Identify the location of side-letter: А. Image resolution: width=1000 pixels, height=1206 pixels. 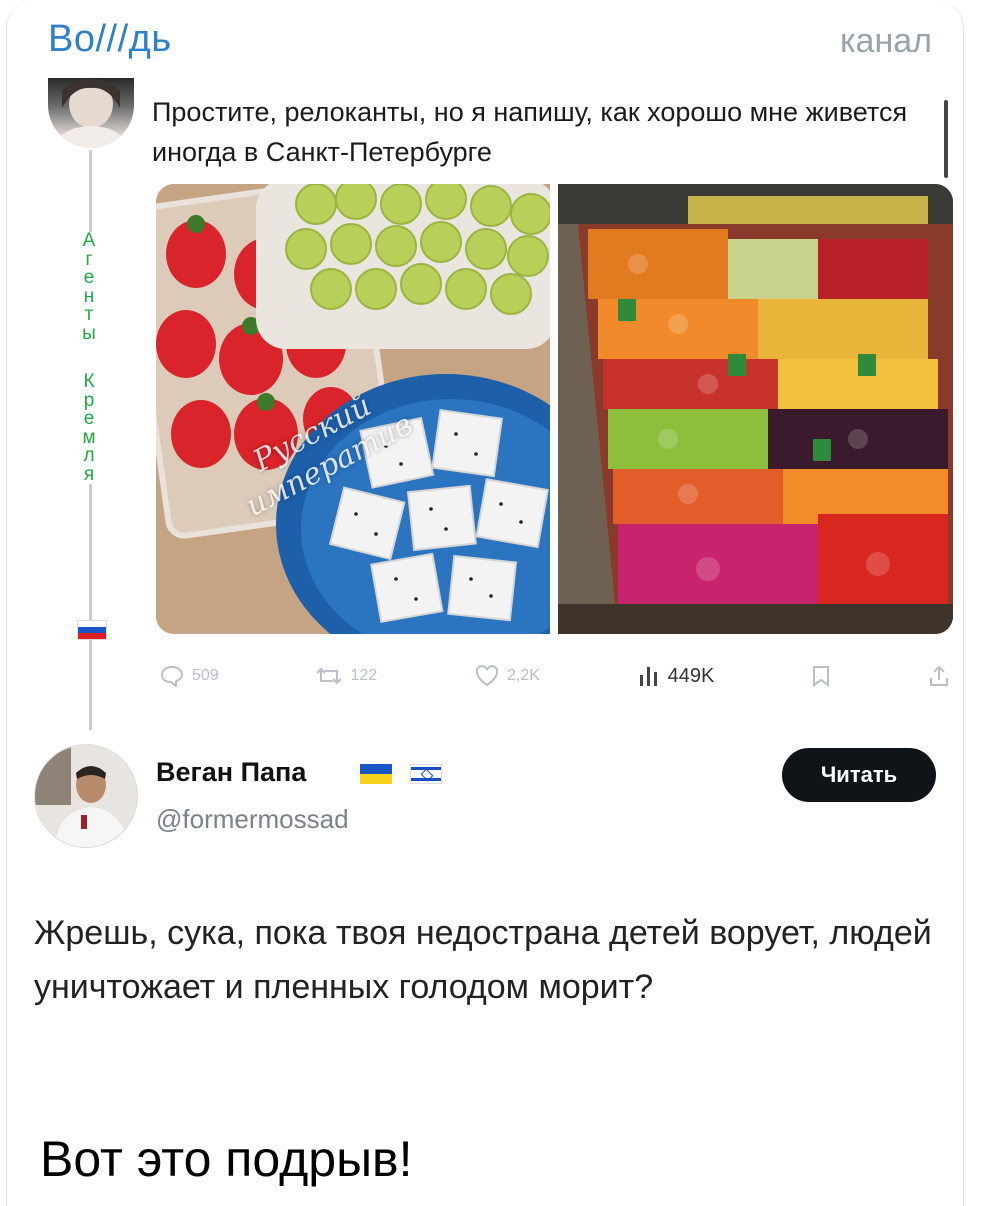
(89, 241).